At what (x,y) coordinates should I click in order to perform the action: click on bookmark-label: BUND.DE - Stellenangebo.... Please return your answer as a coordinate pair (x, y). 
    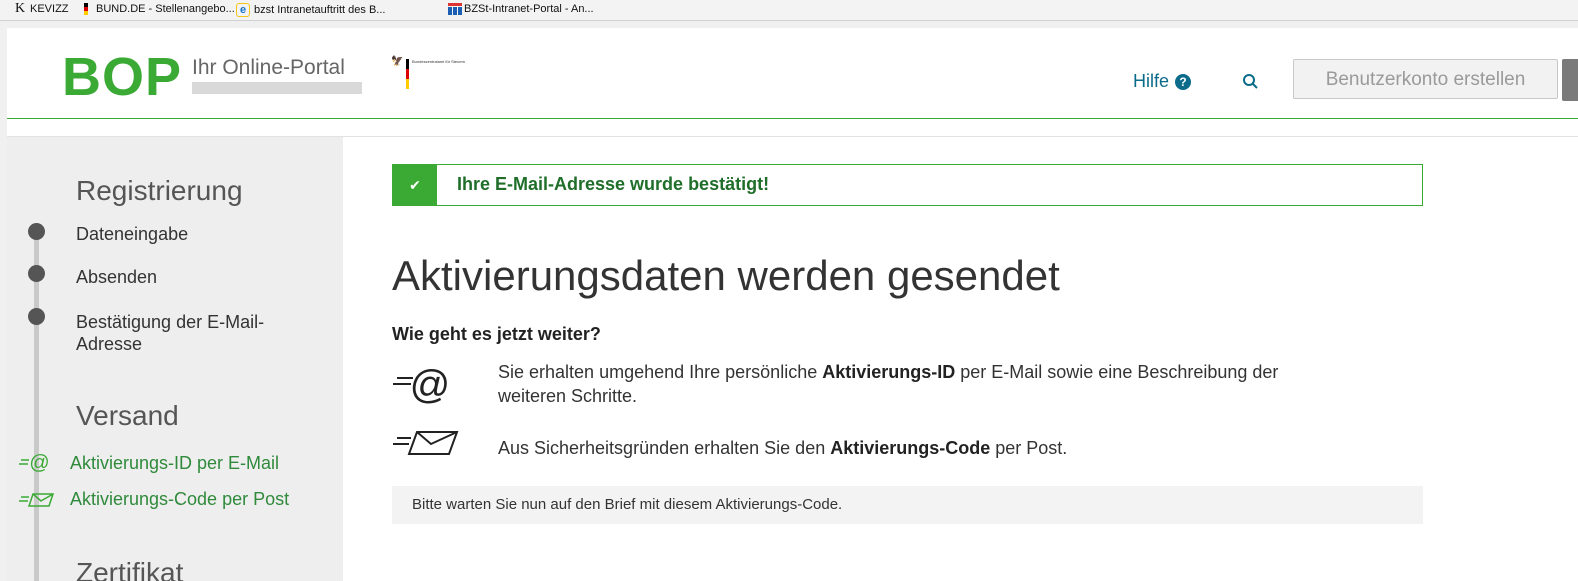
    Looking at the image, I should click on (165, 9).